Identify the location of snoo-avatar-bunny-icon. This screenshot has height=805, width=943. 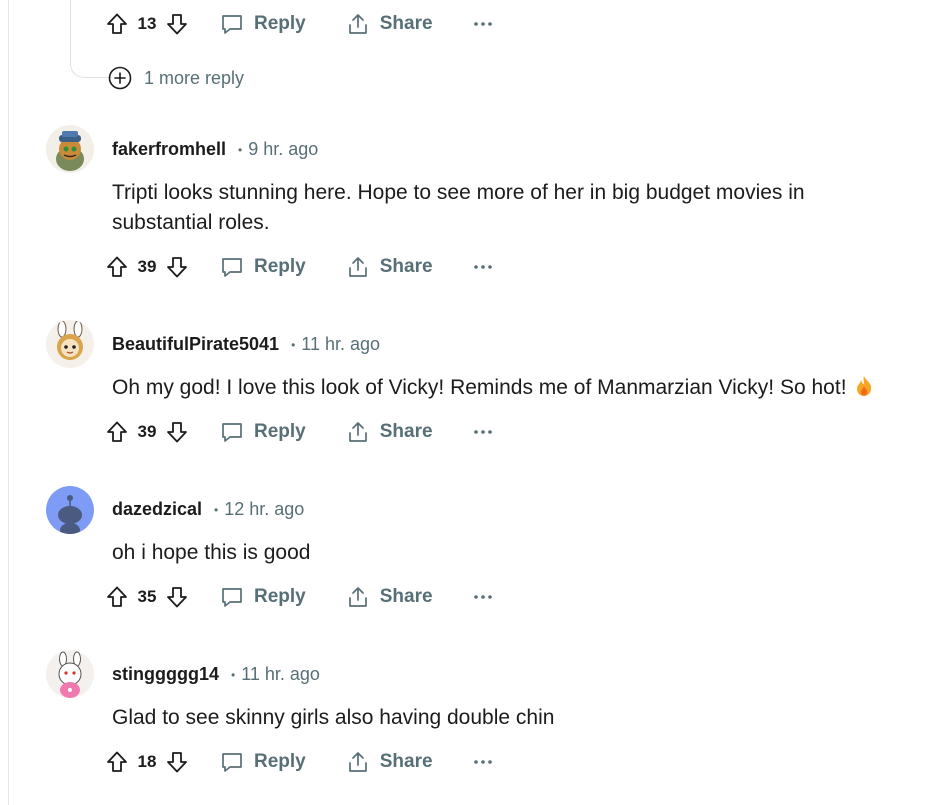
(70, 344).